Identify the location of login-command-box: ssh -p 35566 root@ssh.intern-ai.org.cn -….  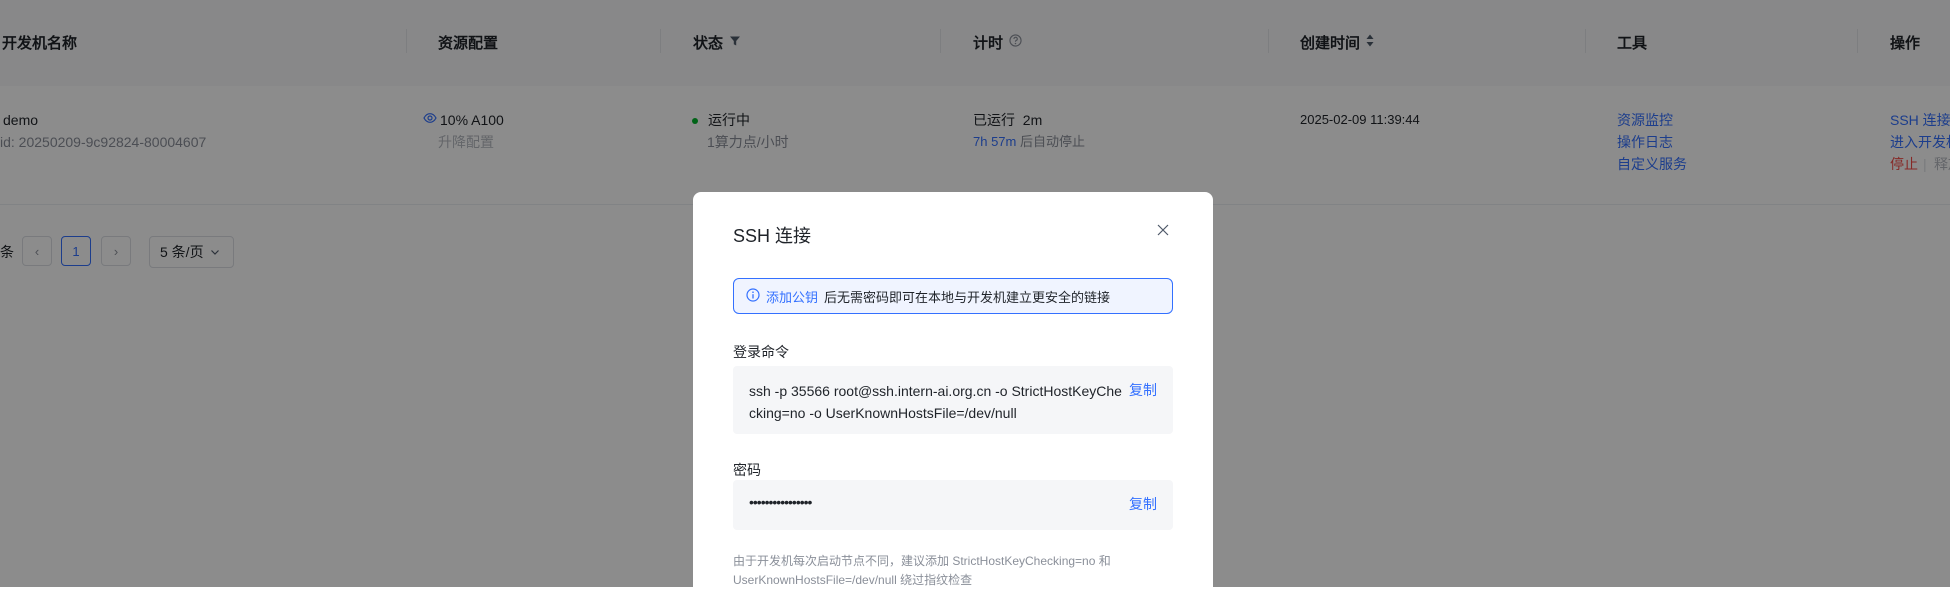
(953, 400).